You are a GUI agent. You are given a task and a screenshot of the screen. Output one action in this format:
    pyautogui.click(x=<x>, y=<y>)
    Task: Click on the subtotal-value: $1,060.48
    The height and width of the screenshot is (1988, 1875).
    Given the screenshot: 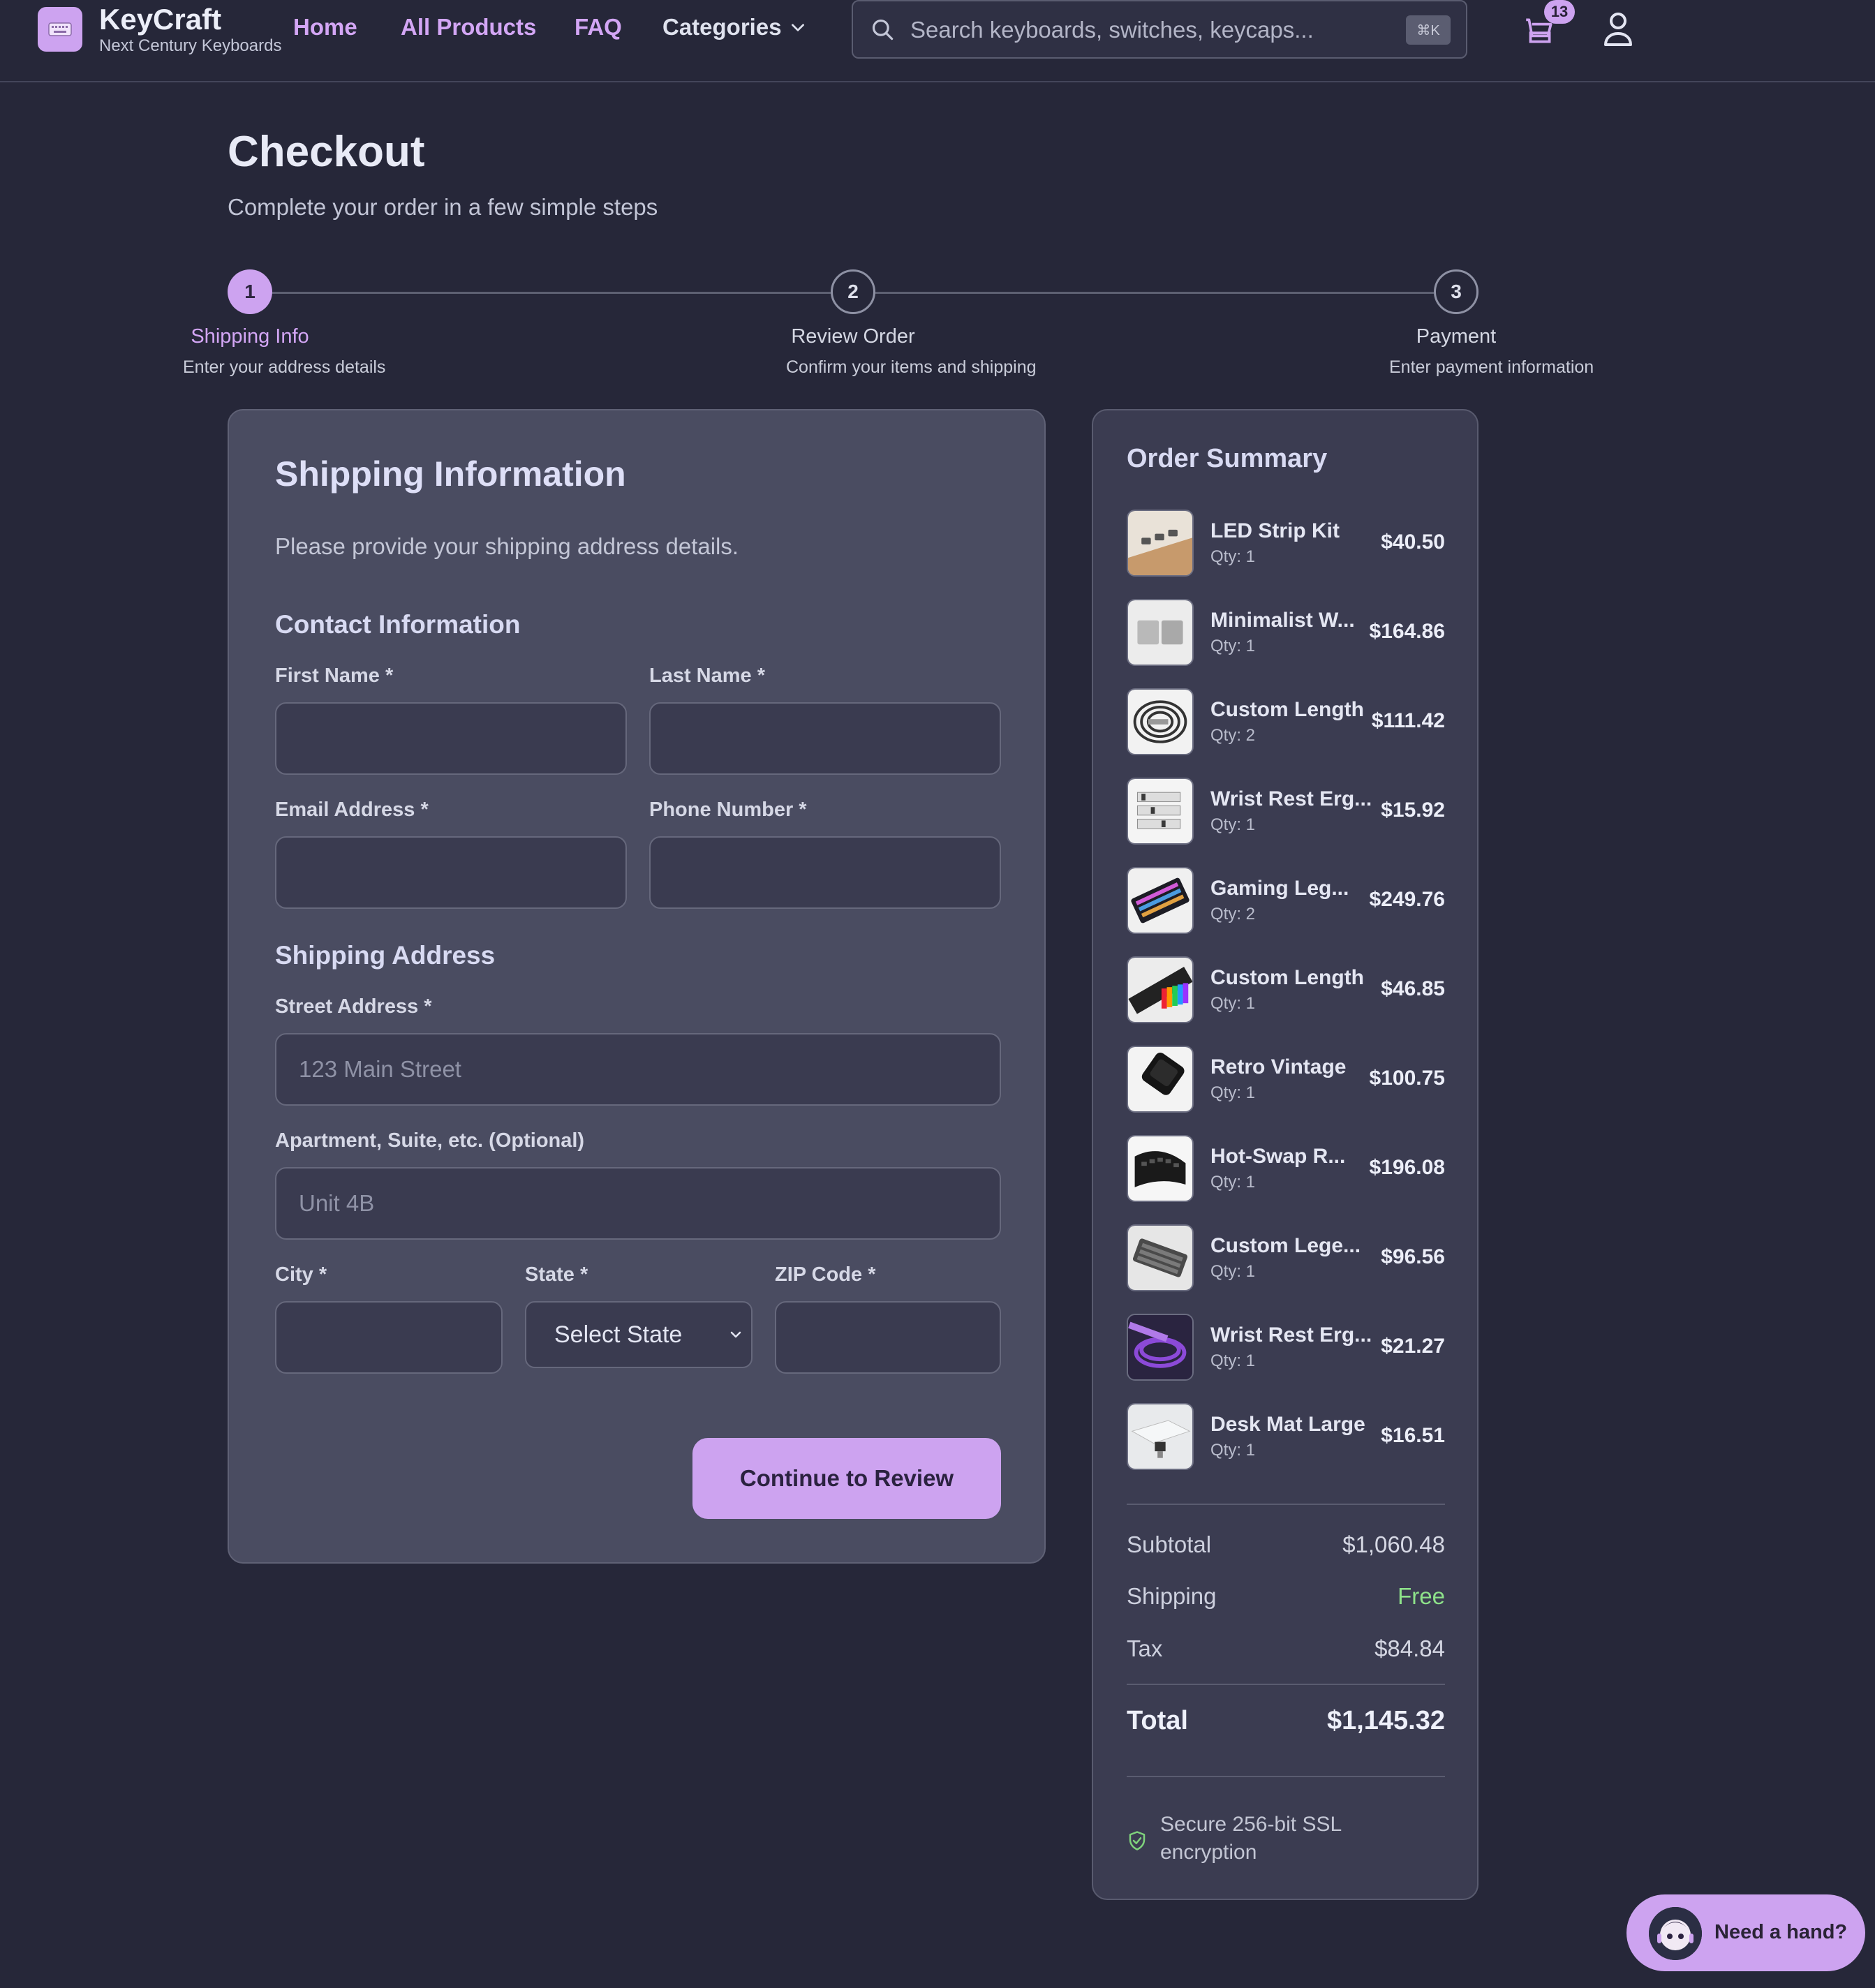 What is the action you would take?
    pyautogui.click(x=1393, y=1544)
    